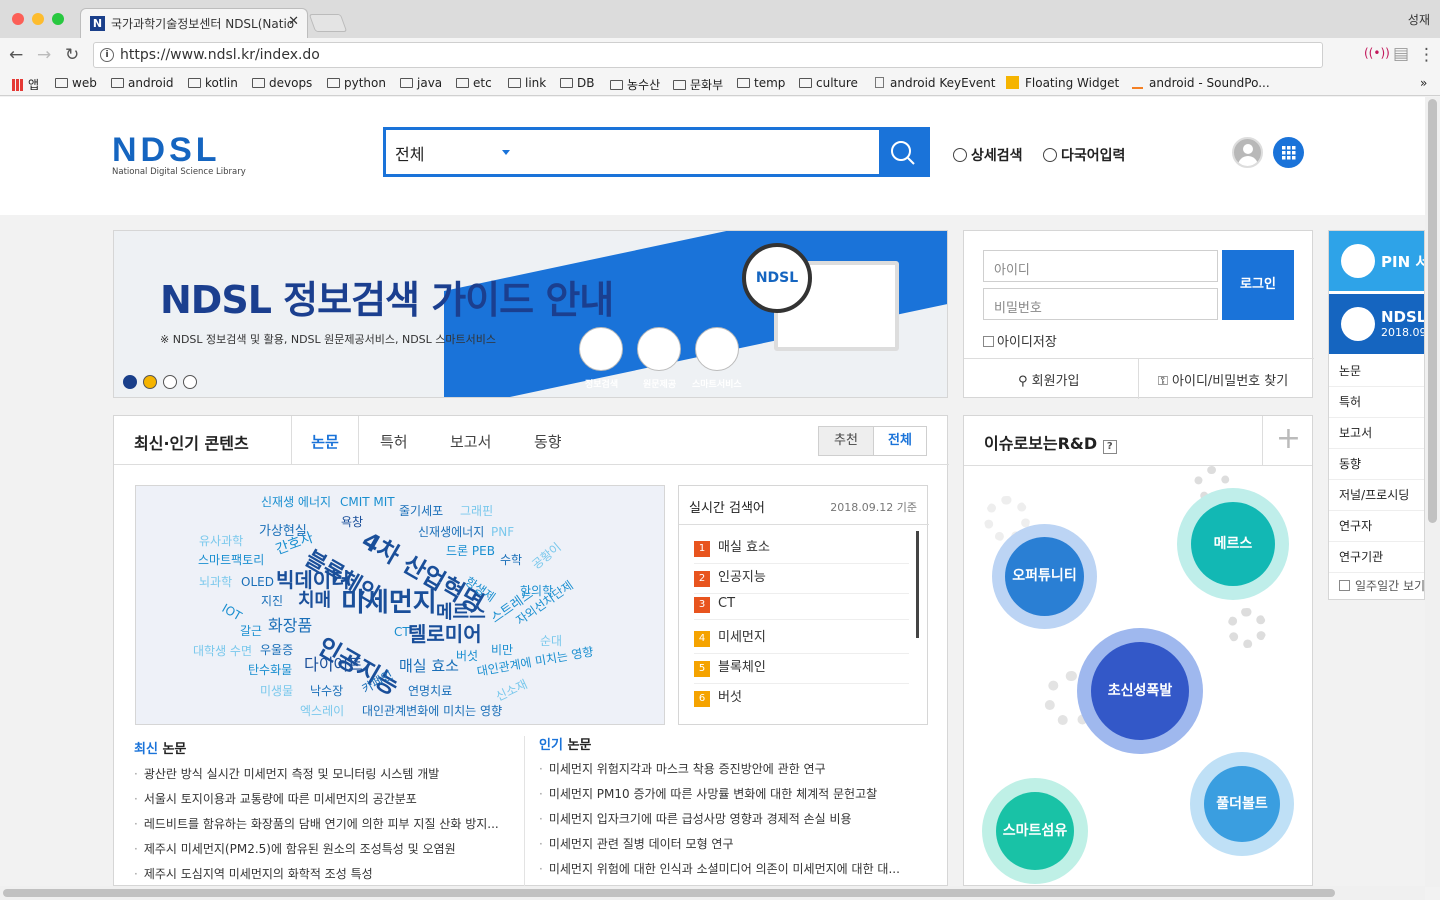 This screenshot has height=900, width=1440. What do you see at coordinates (221, 541) in the screenshot?
I see `cloud-keyword: 유사과학` at bounding box center [221, 541].